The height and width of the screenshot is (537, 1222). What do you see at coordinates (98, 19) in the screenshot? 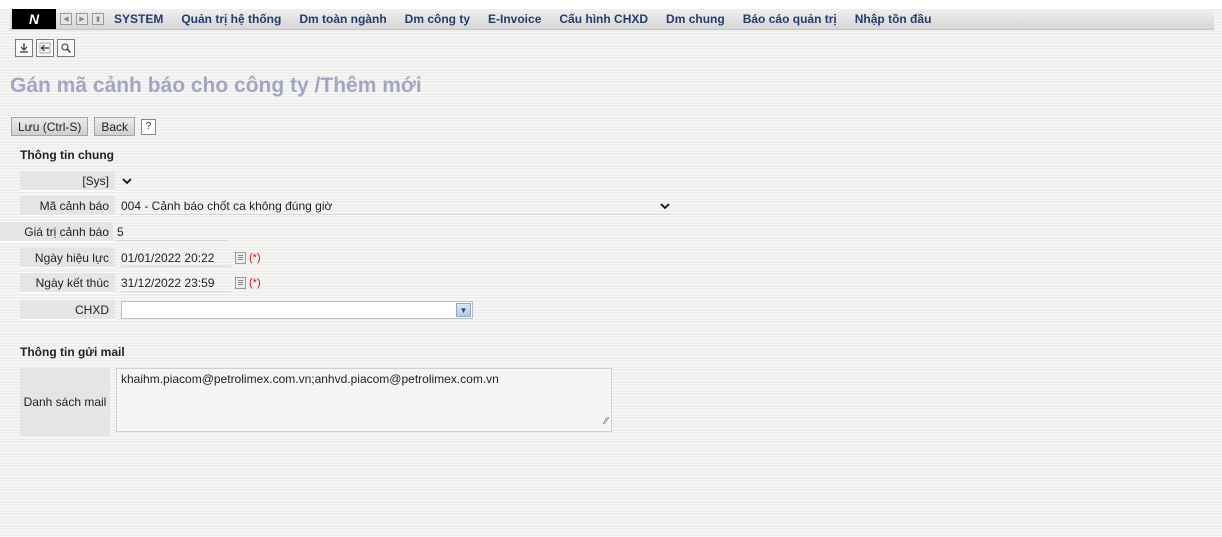
I see `nav-last-icon: ▮` at bounding box center [98, 19].